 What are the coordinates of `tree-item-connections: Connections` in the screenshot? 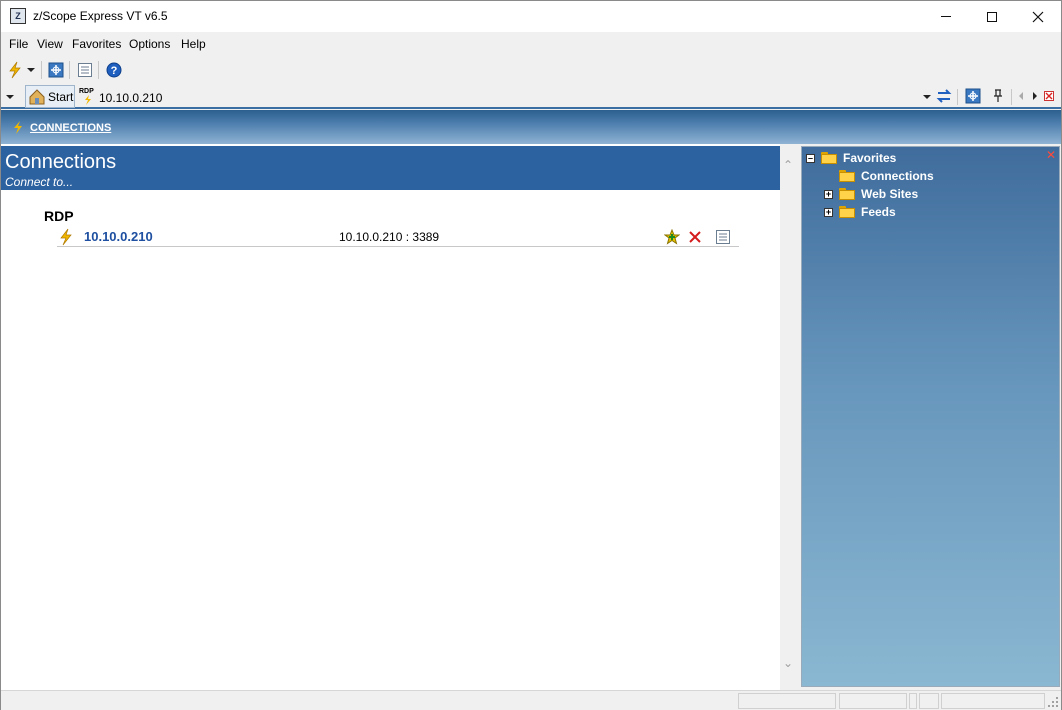 It's located at (886, 176).